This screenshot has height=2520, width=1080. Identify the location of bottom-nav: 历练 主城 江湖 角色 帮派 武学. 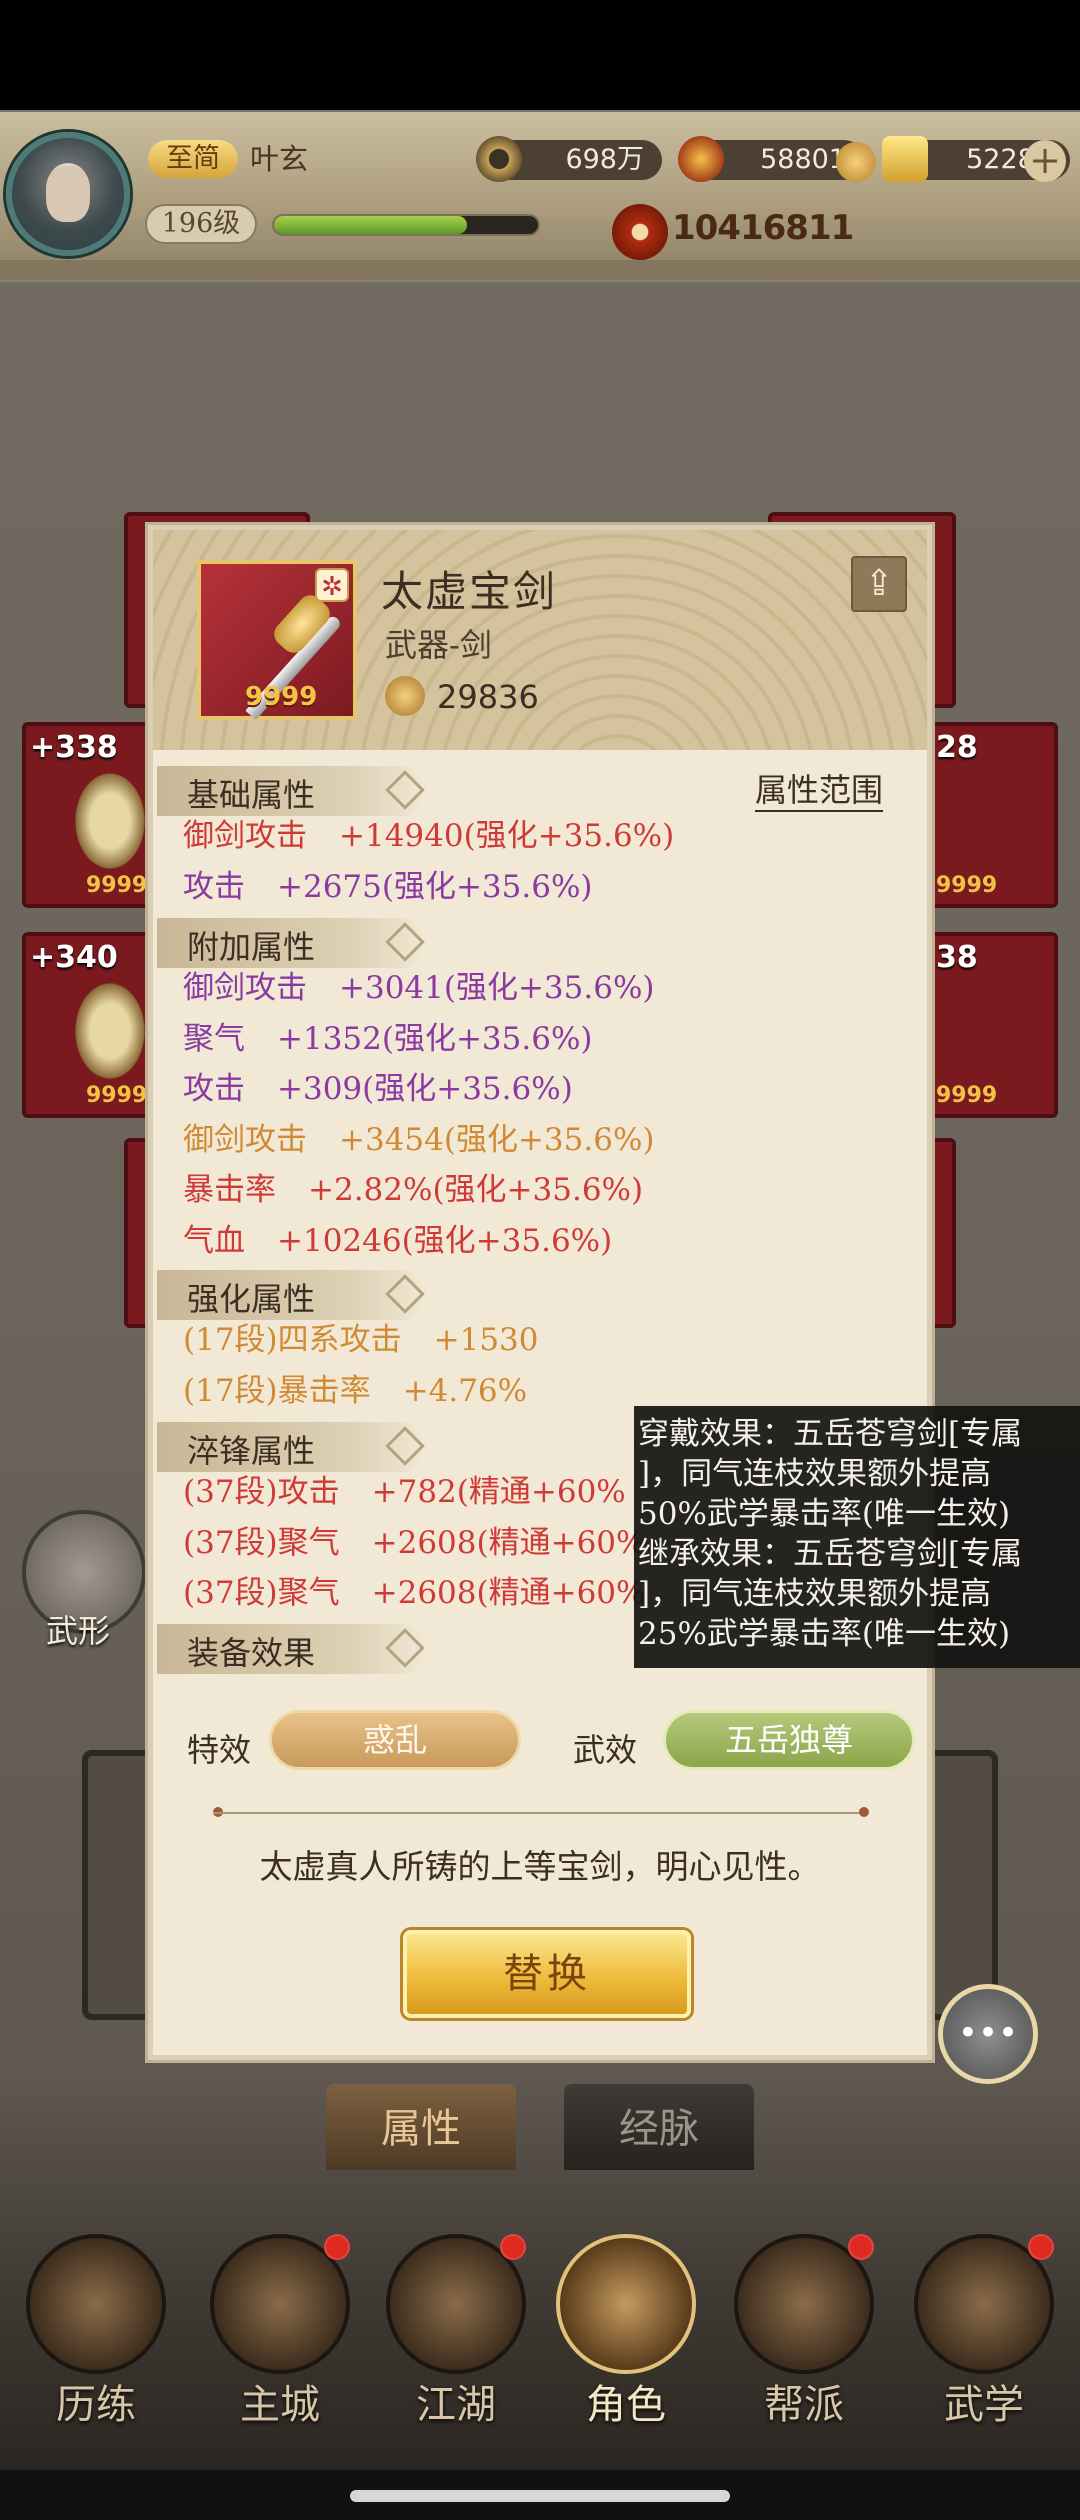
(540, 2335).